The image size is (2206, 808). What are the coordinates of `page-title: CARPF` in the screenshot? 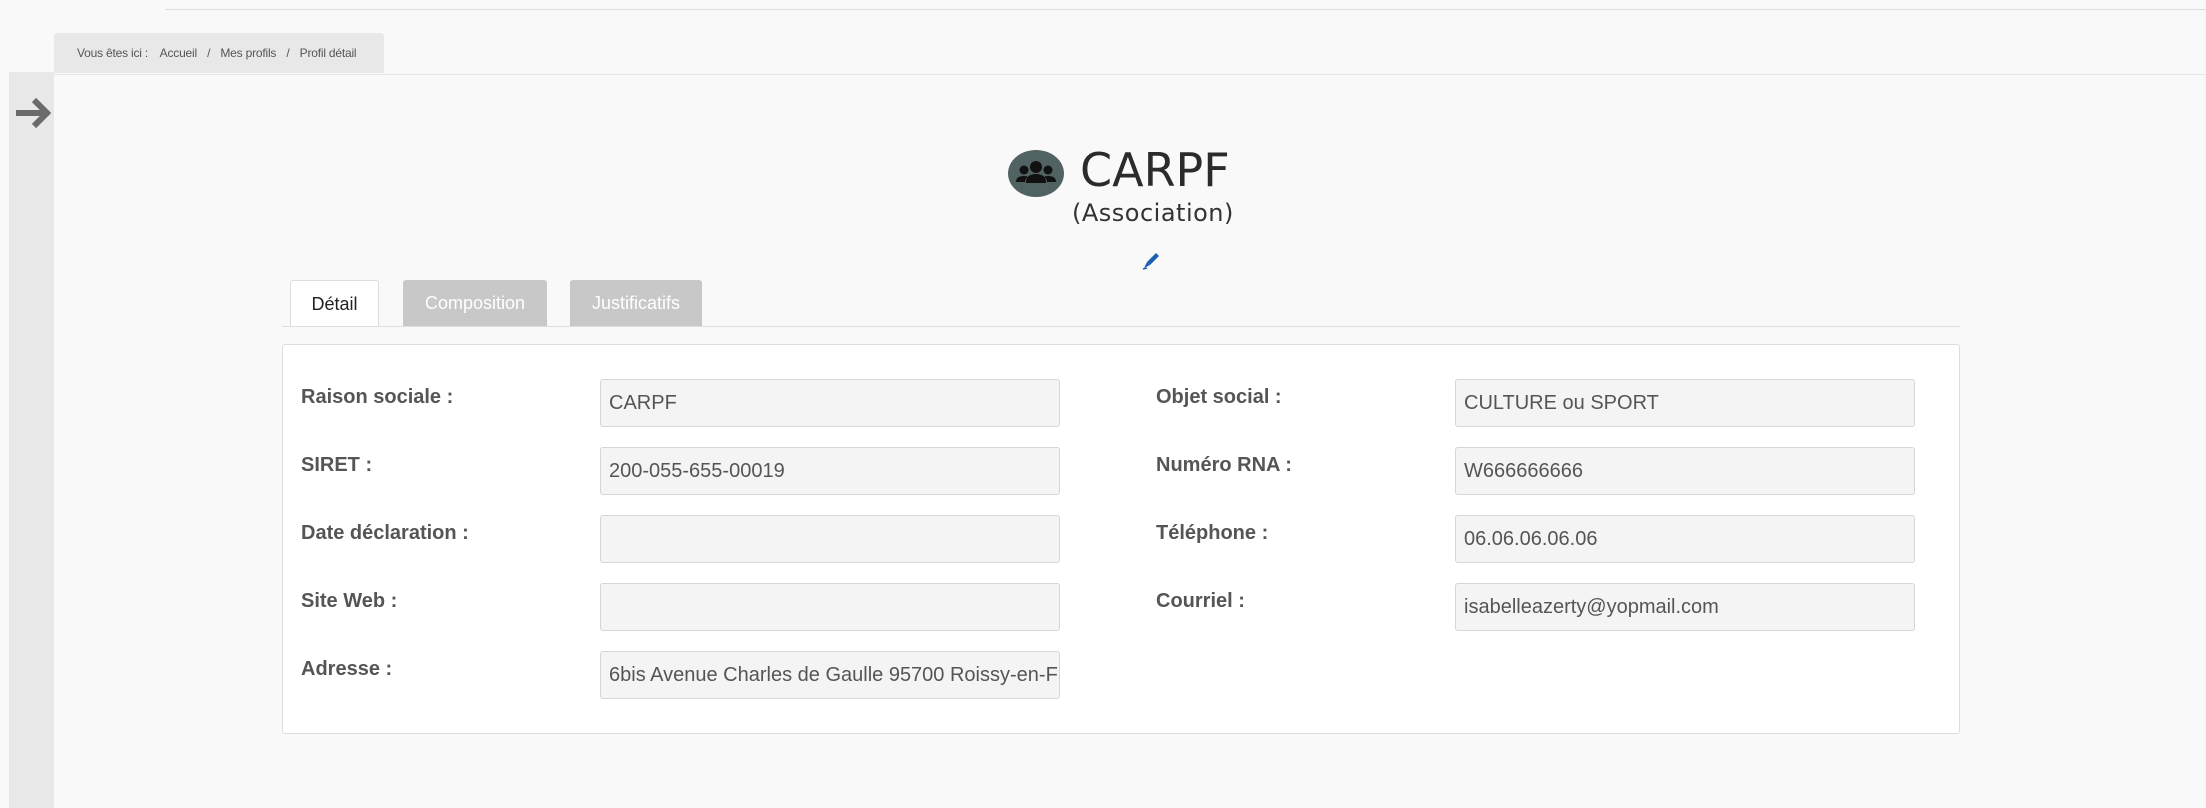 It's located at (1155, 170).